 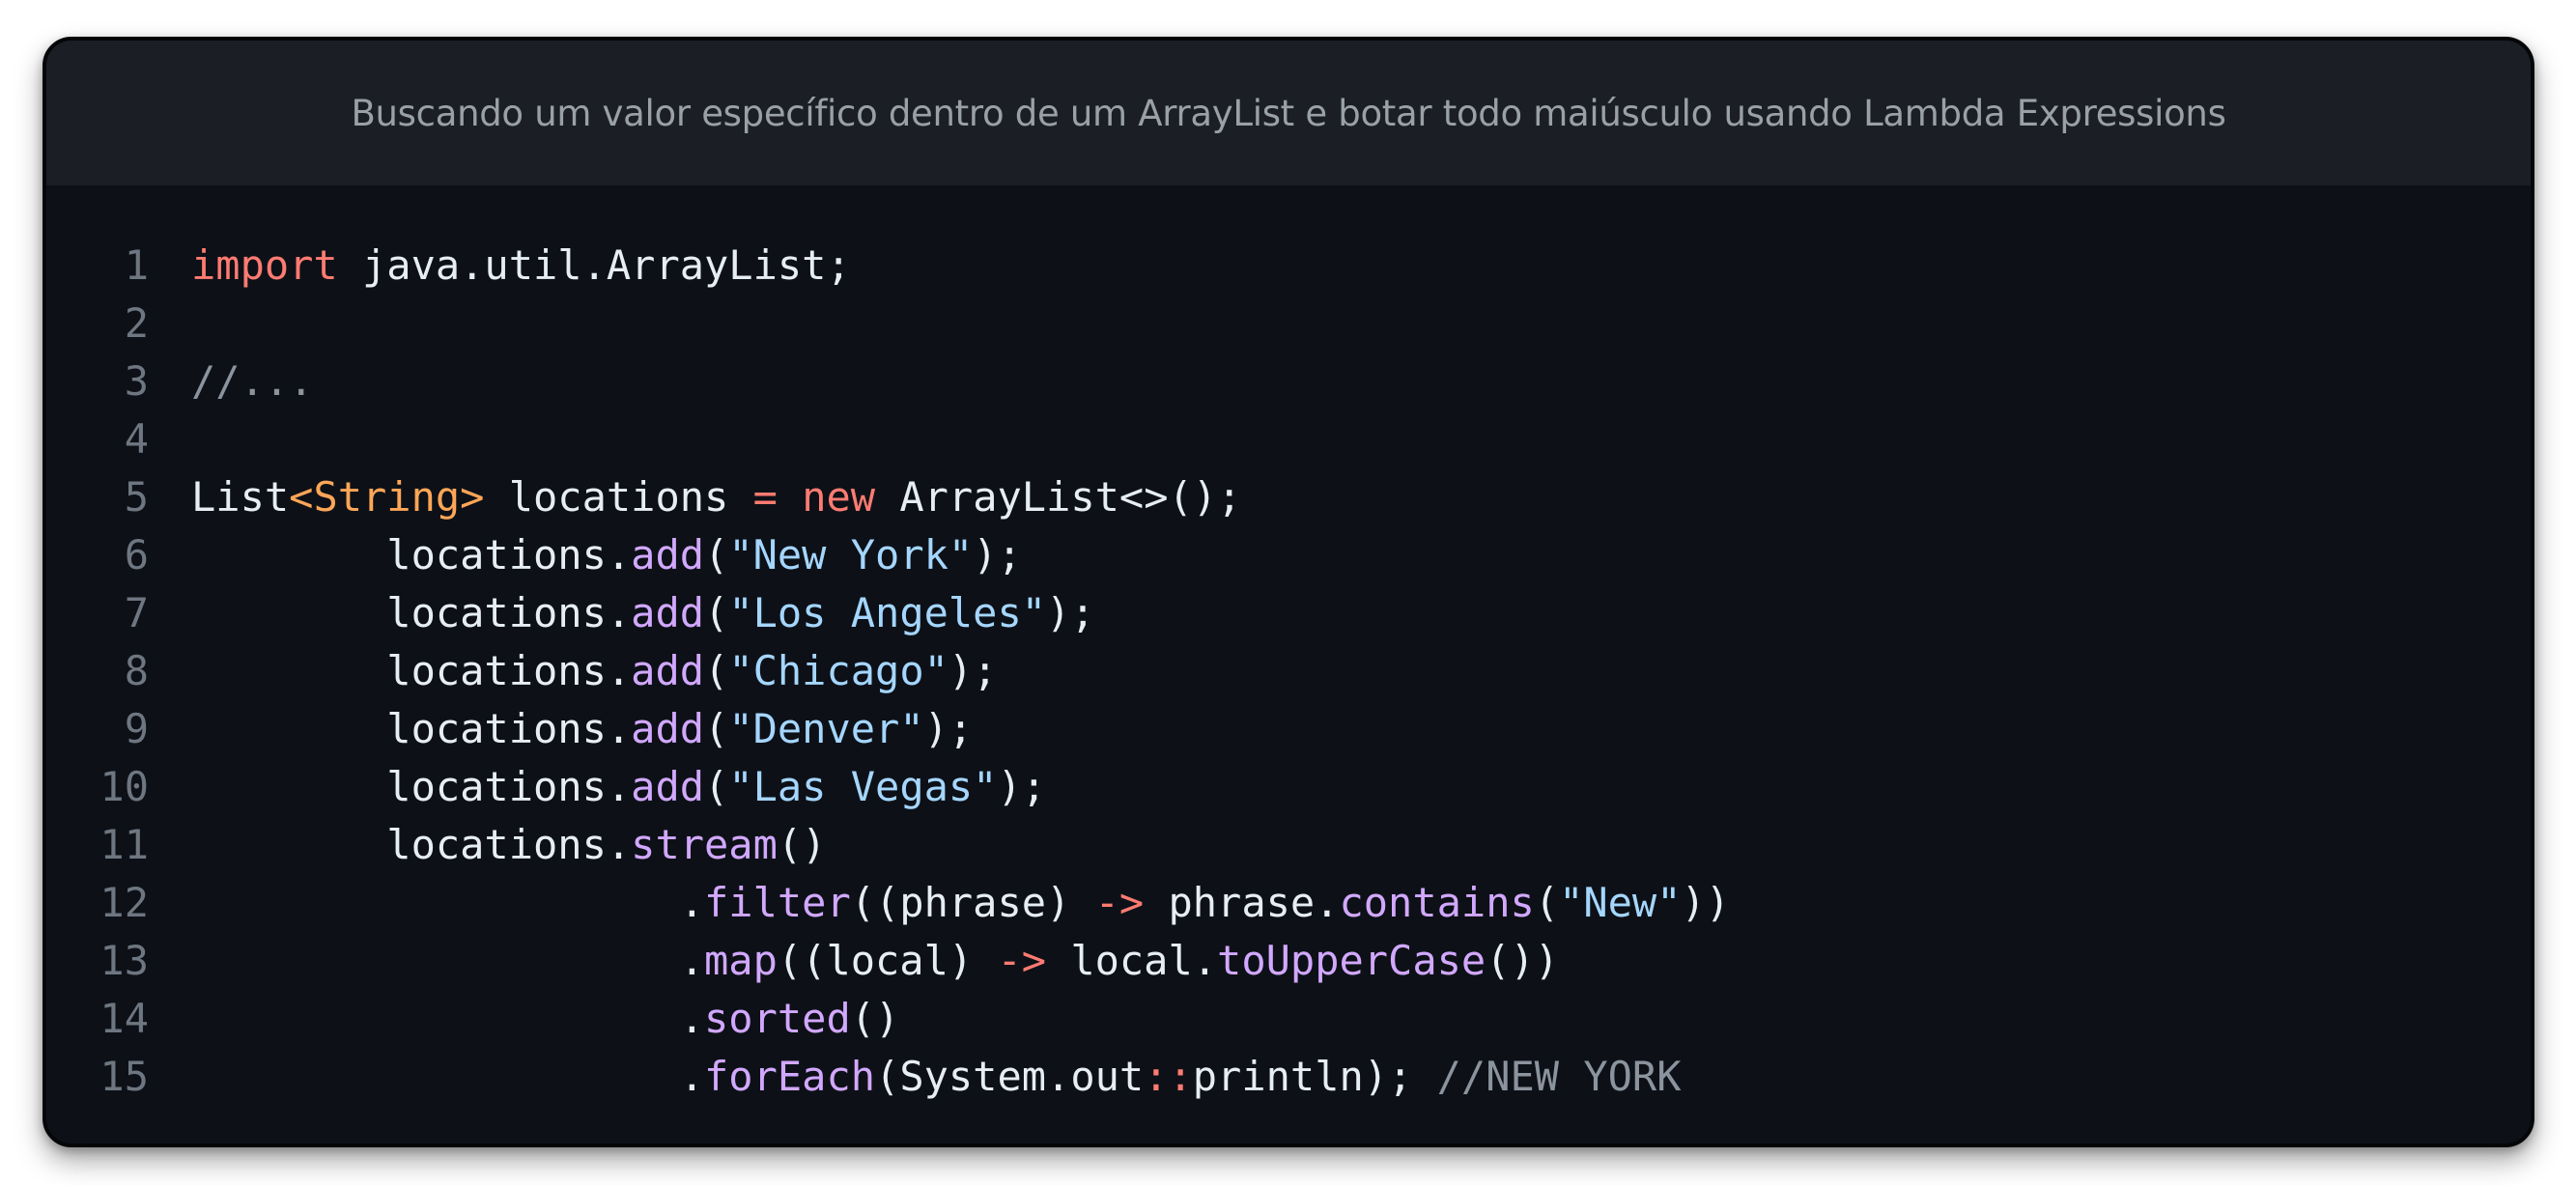 What do you see at coordinates (1620, 902) in the screenshot?
I see `string-literal: "New"` at bounding box center [1620, 902].